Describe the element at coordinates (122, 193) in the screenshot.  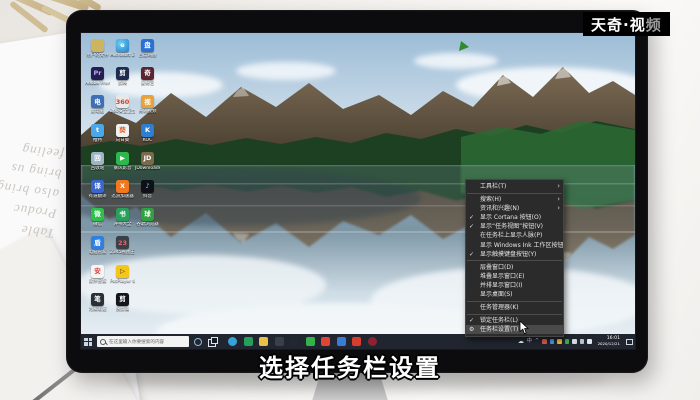
I see `desktop-icon-迅游加速器: X 迅游加速器` at that location.